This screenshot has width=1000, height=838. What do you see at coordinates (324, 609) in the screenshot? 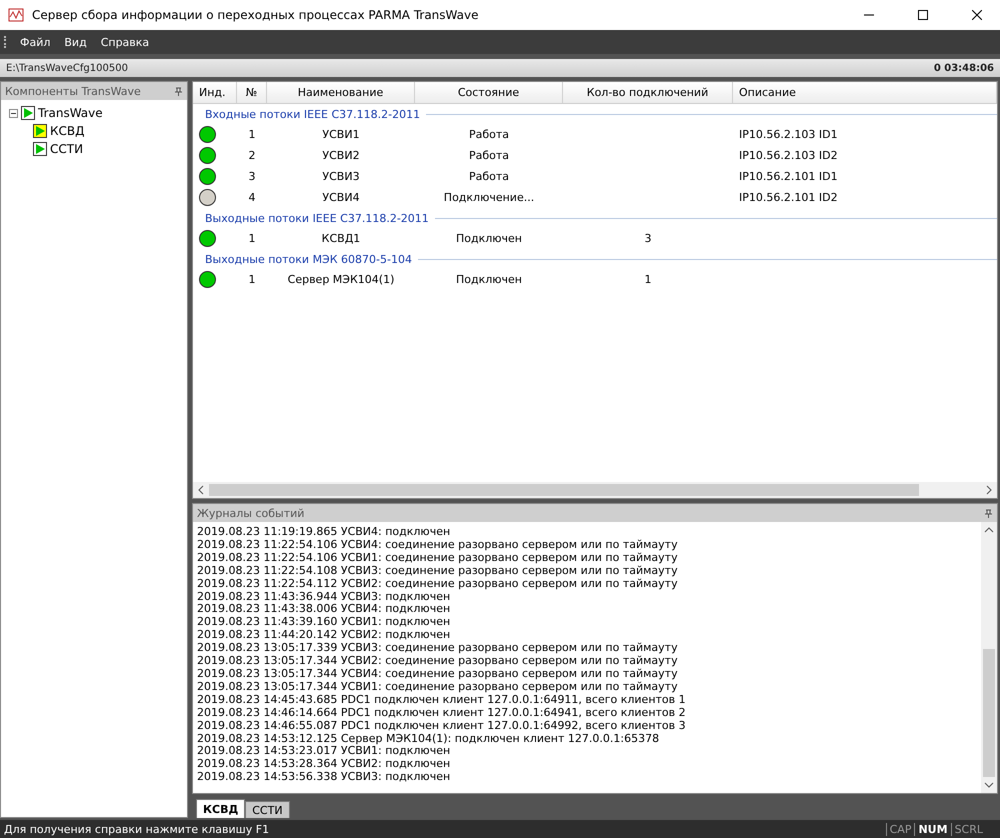
I see `log-line: 2019.08.23 11:43:38.006 УСВИ4: подключен` at bounding box center [324, 609].